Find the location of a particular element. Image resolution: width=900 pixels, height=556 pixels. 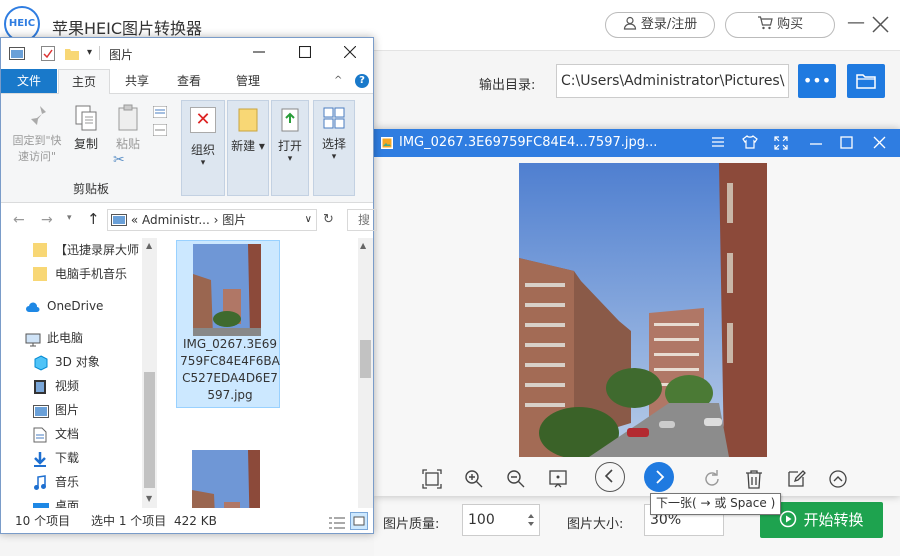

tree-item: 此电脑 is located at coordinates (79, 338).